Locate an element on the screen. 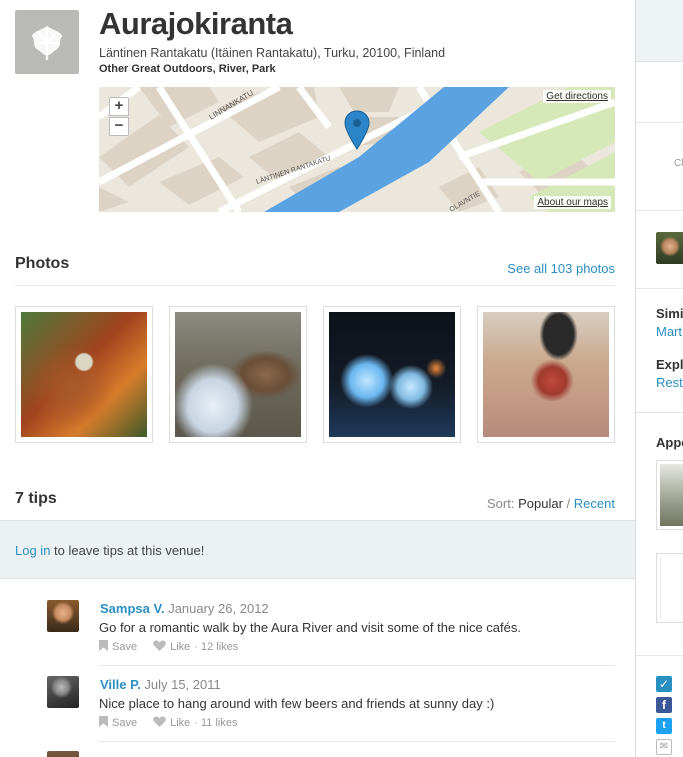 The width and height of the screenshot is (683, 757). login-prompt-text: to leave tips at this venue! is located at coordinates (129, 550).